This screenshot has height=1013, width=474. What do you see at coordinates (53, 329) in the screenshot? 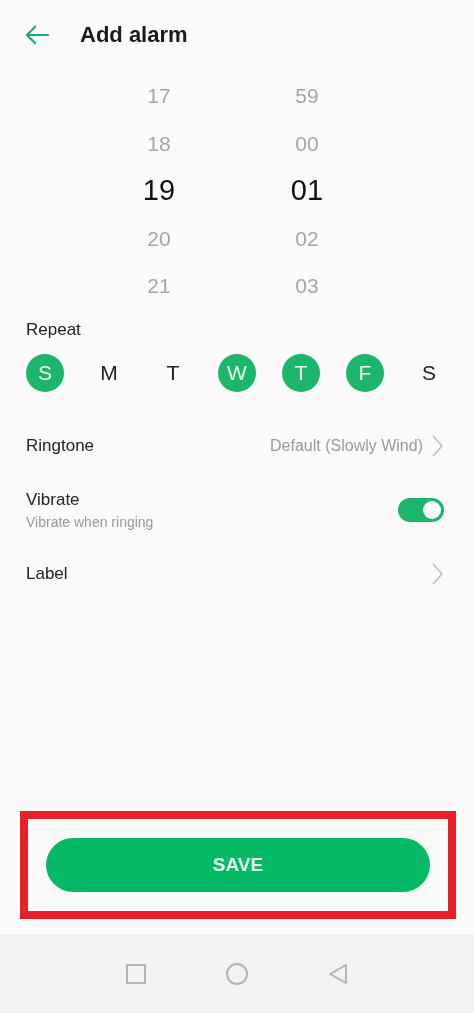
I see `repeat-label: Repeat` at bounding box center [53, 329].